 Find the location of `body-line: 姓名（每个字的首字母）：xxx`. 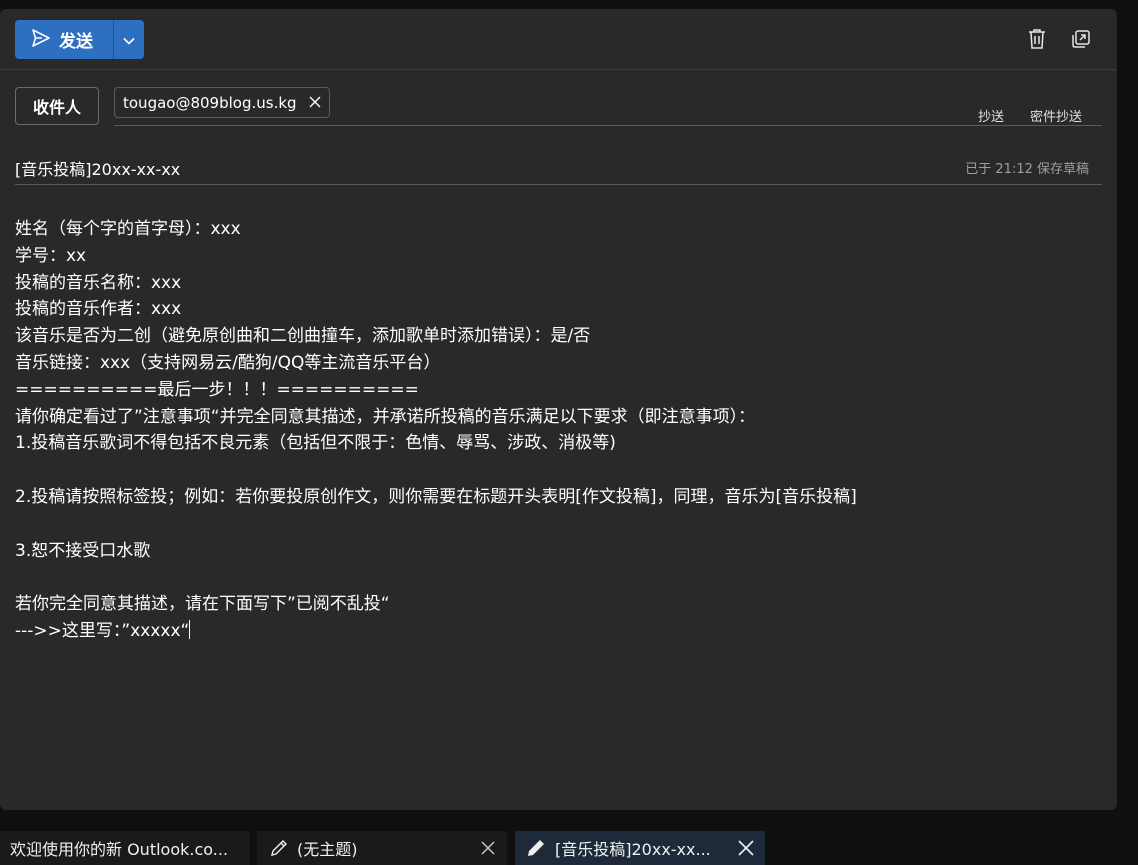

body-line: 姓名（每个字的首字母）：xxx is located at coordinates (128, 229).